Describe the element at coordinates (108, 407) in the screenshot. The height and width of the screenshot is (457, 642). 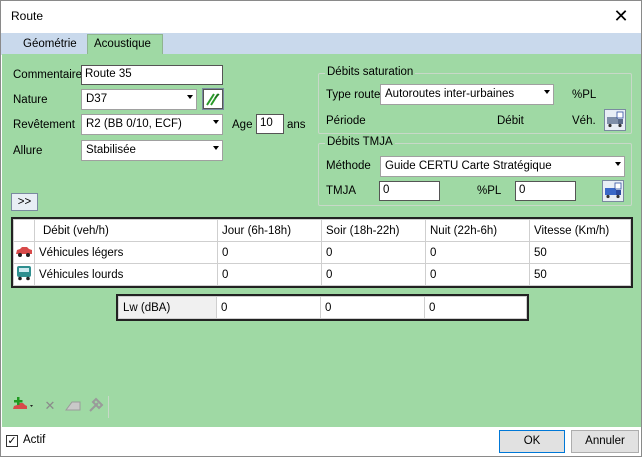
I see `toolbar-divider` at that location.